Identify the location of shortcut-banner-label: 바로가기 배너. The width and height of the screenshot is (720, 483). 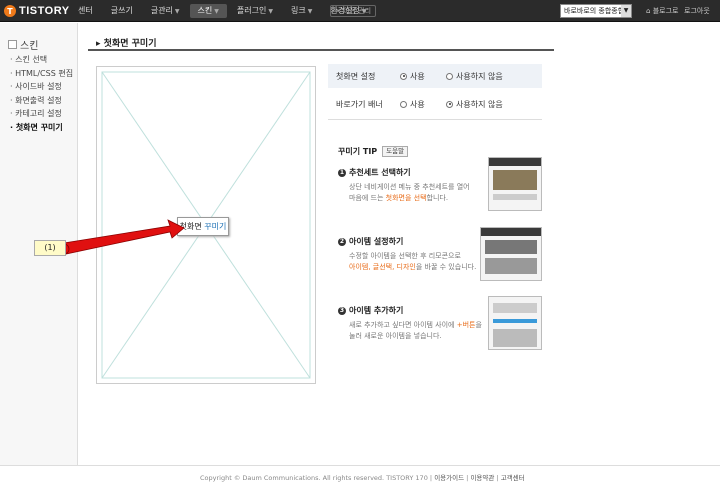
(359, 104).